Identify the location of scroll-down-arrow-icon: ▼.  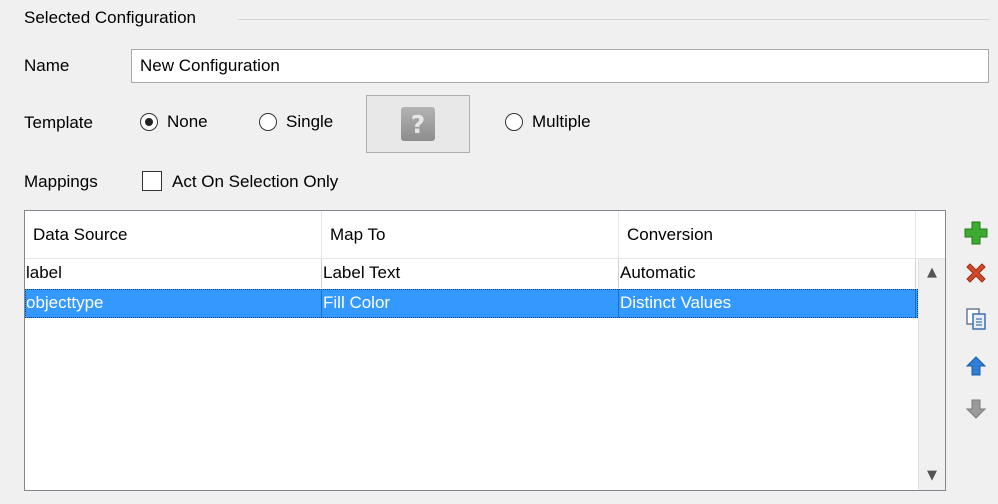
(932, 475).